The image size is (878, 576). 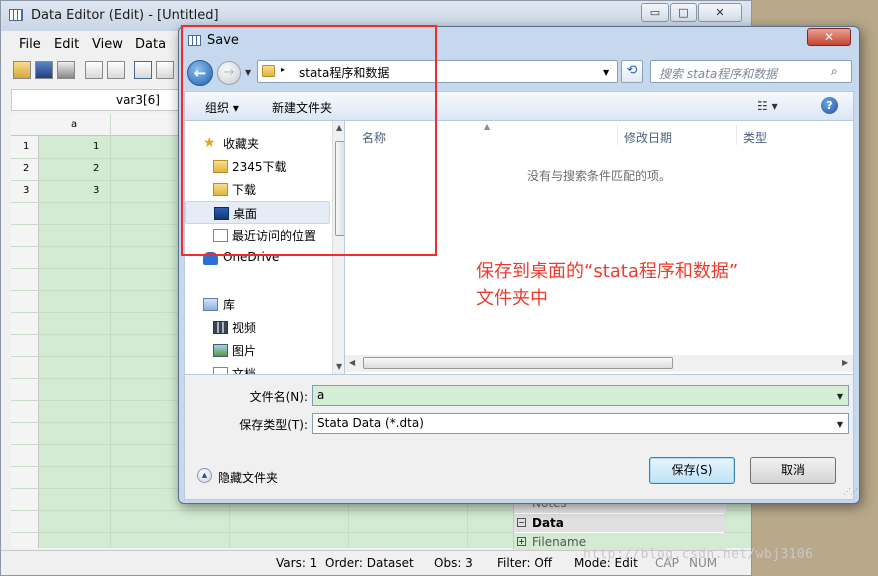 I want to click on annotation-text: 保存到桌面的“stata程序和数据” 文件夹中, so click(x=646, y=285).